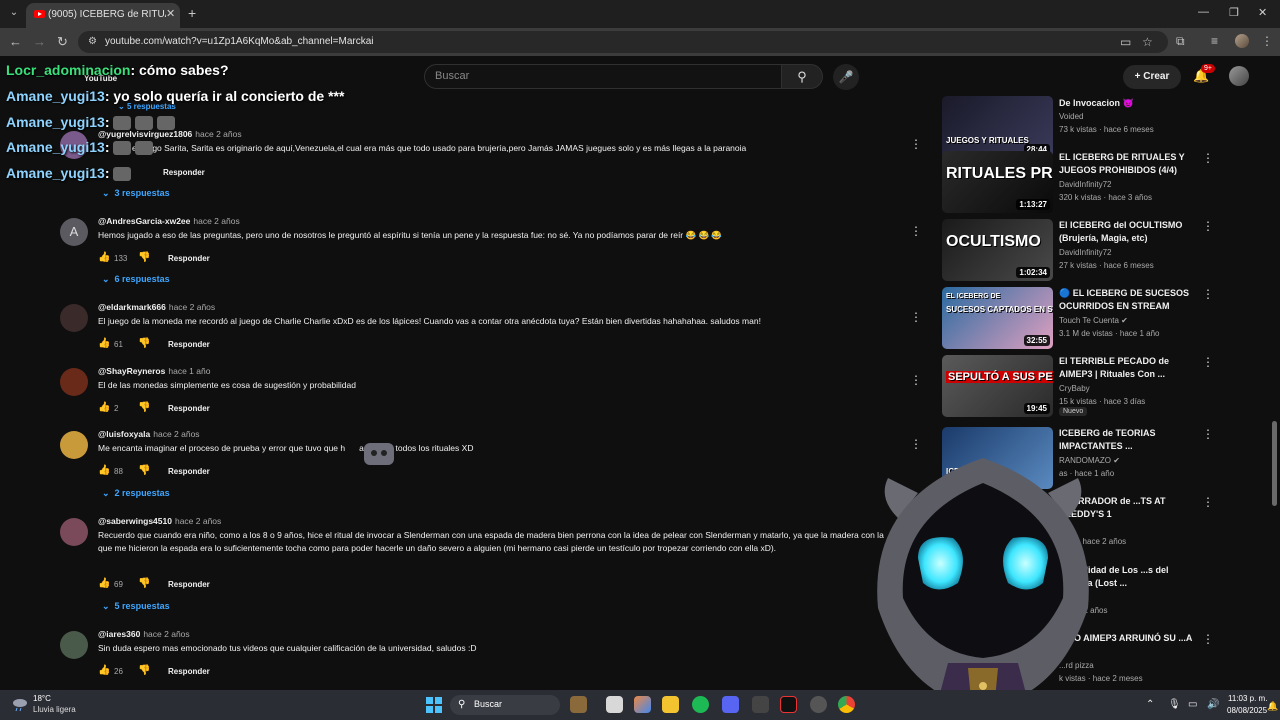  What do you see at coordinates (434, 705) in the screenshot?
I see `windows-start-icon` at bounding box center [434, 705].